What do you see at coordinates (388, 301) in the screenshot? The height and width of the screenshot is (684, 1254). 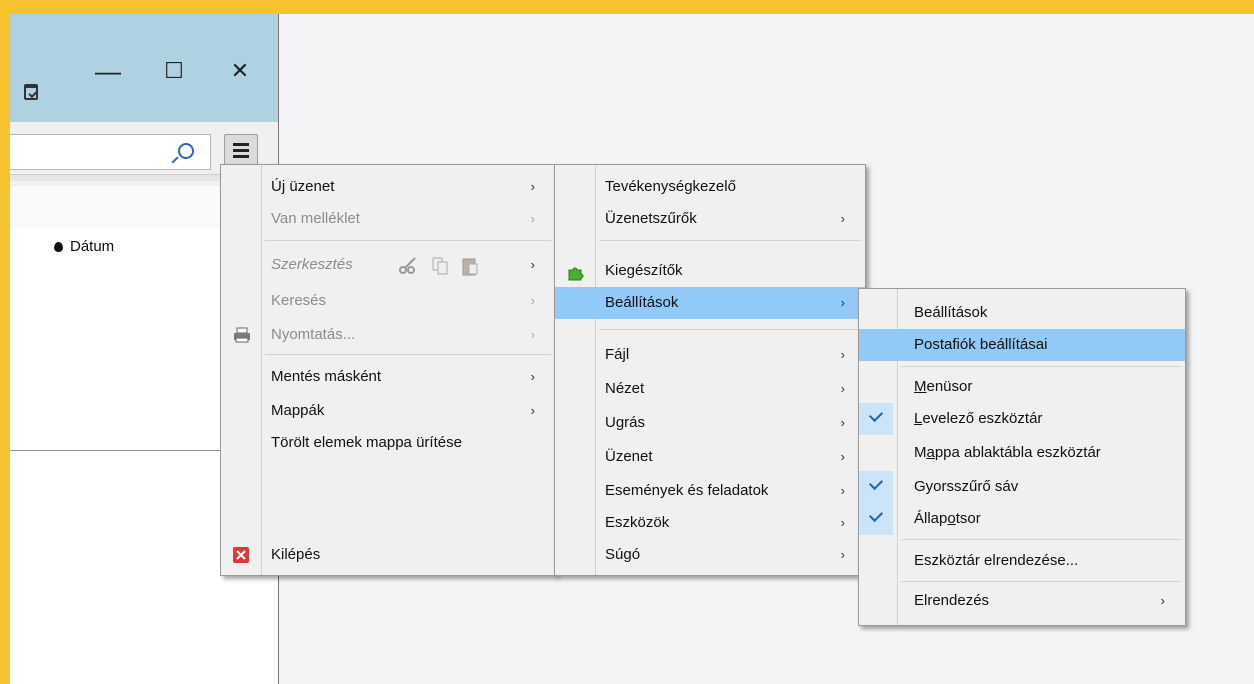 I see `menu-item-find: Keresés ›` at bounding box center [388, 301].